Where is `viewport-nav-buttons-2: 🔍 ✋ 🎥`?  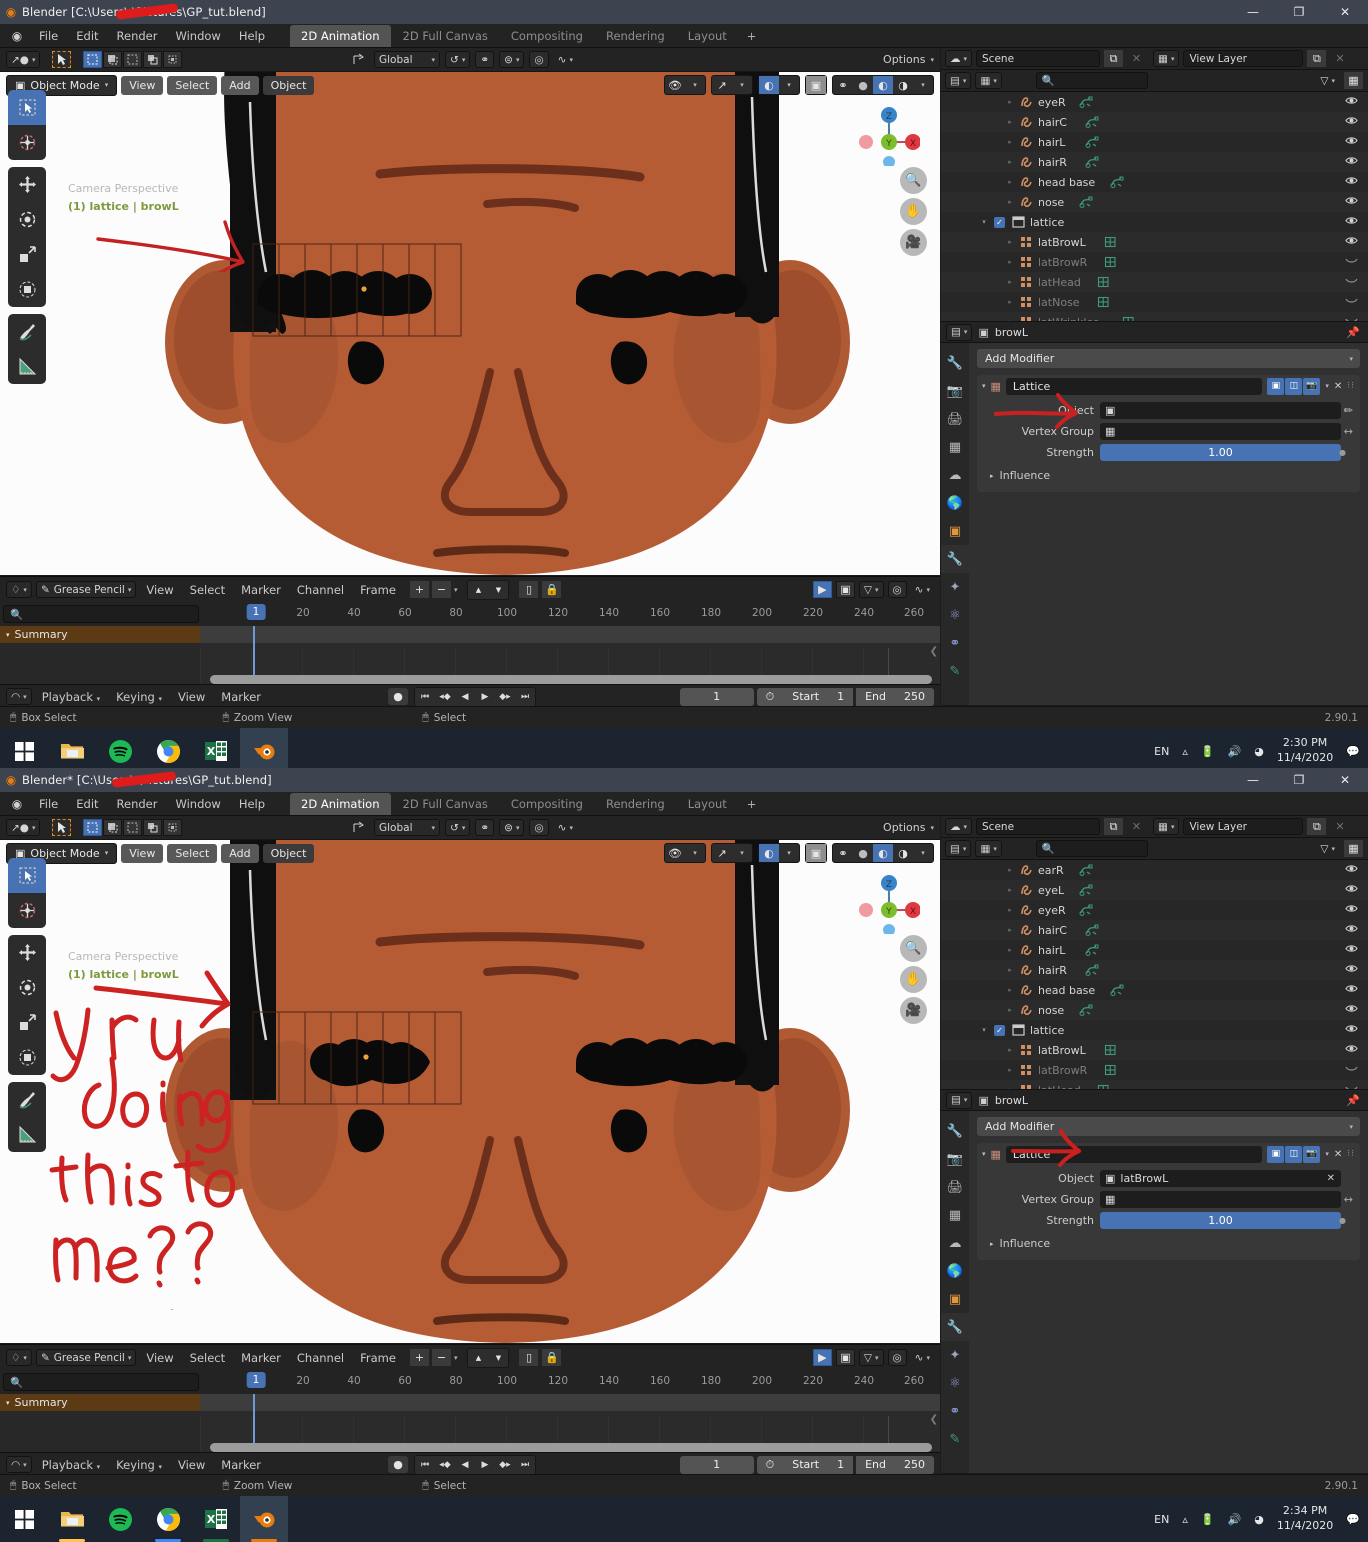 viewport-nav-buttons-2: 🔍 ✋ 🎥 is located at coordinates (913, 981).